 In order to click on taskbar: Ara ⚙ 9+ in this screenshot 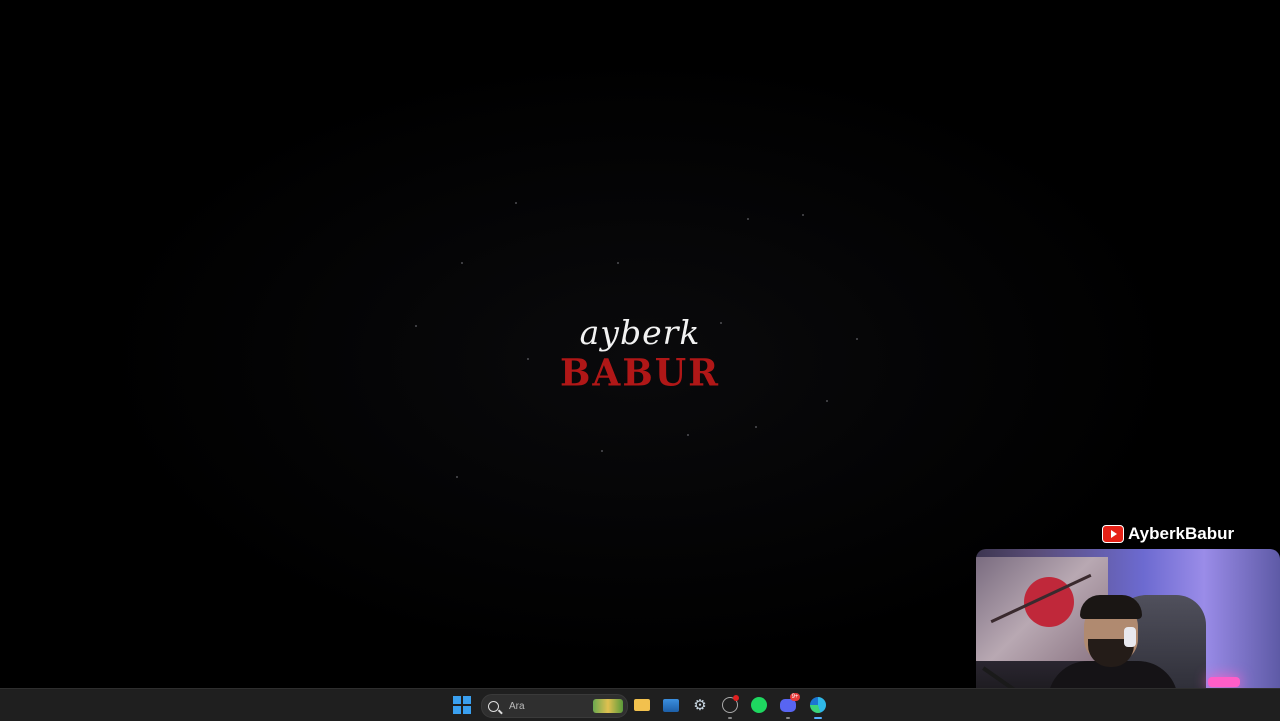, I will do `click(640, 704)`.